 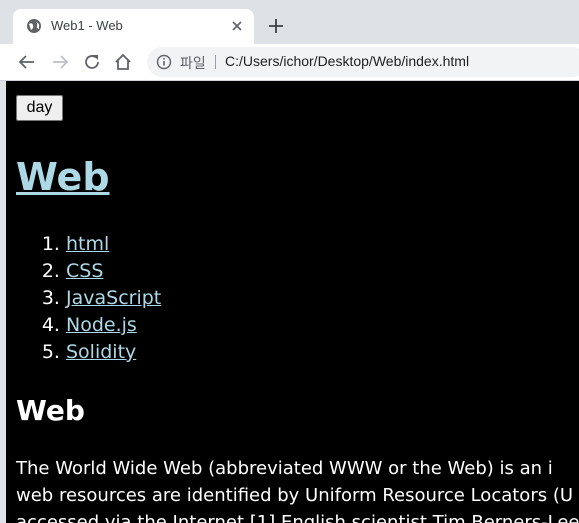 What do you see at coordinates (101, 325) in the screenshot?
I see `nav-link-nodejs: Node.js` at bounding box center [101, 325].